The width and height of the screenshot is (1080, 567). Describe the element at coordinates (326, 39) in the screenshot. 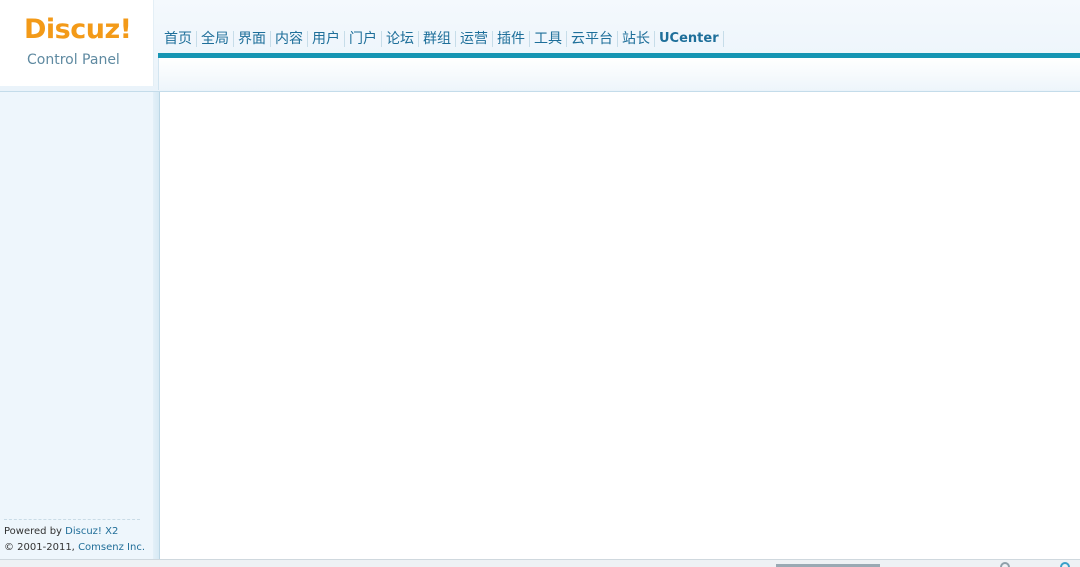

I see `nav-item-users: 用户` at that location.